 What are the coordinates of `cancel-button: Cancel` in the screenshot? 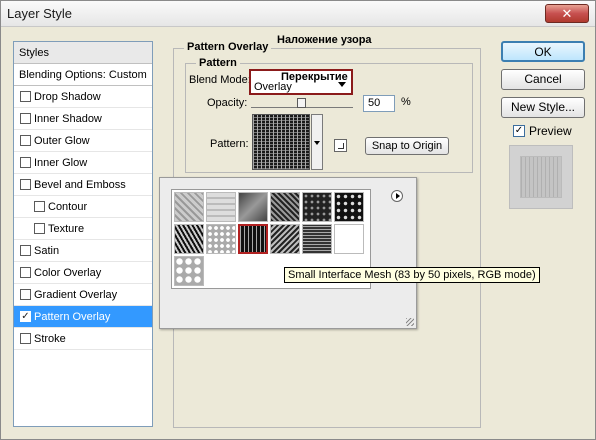 It's located at (543, 79).